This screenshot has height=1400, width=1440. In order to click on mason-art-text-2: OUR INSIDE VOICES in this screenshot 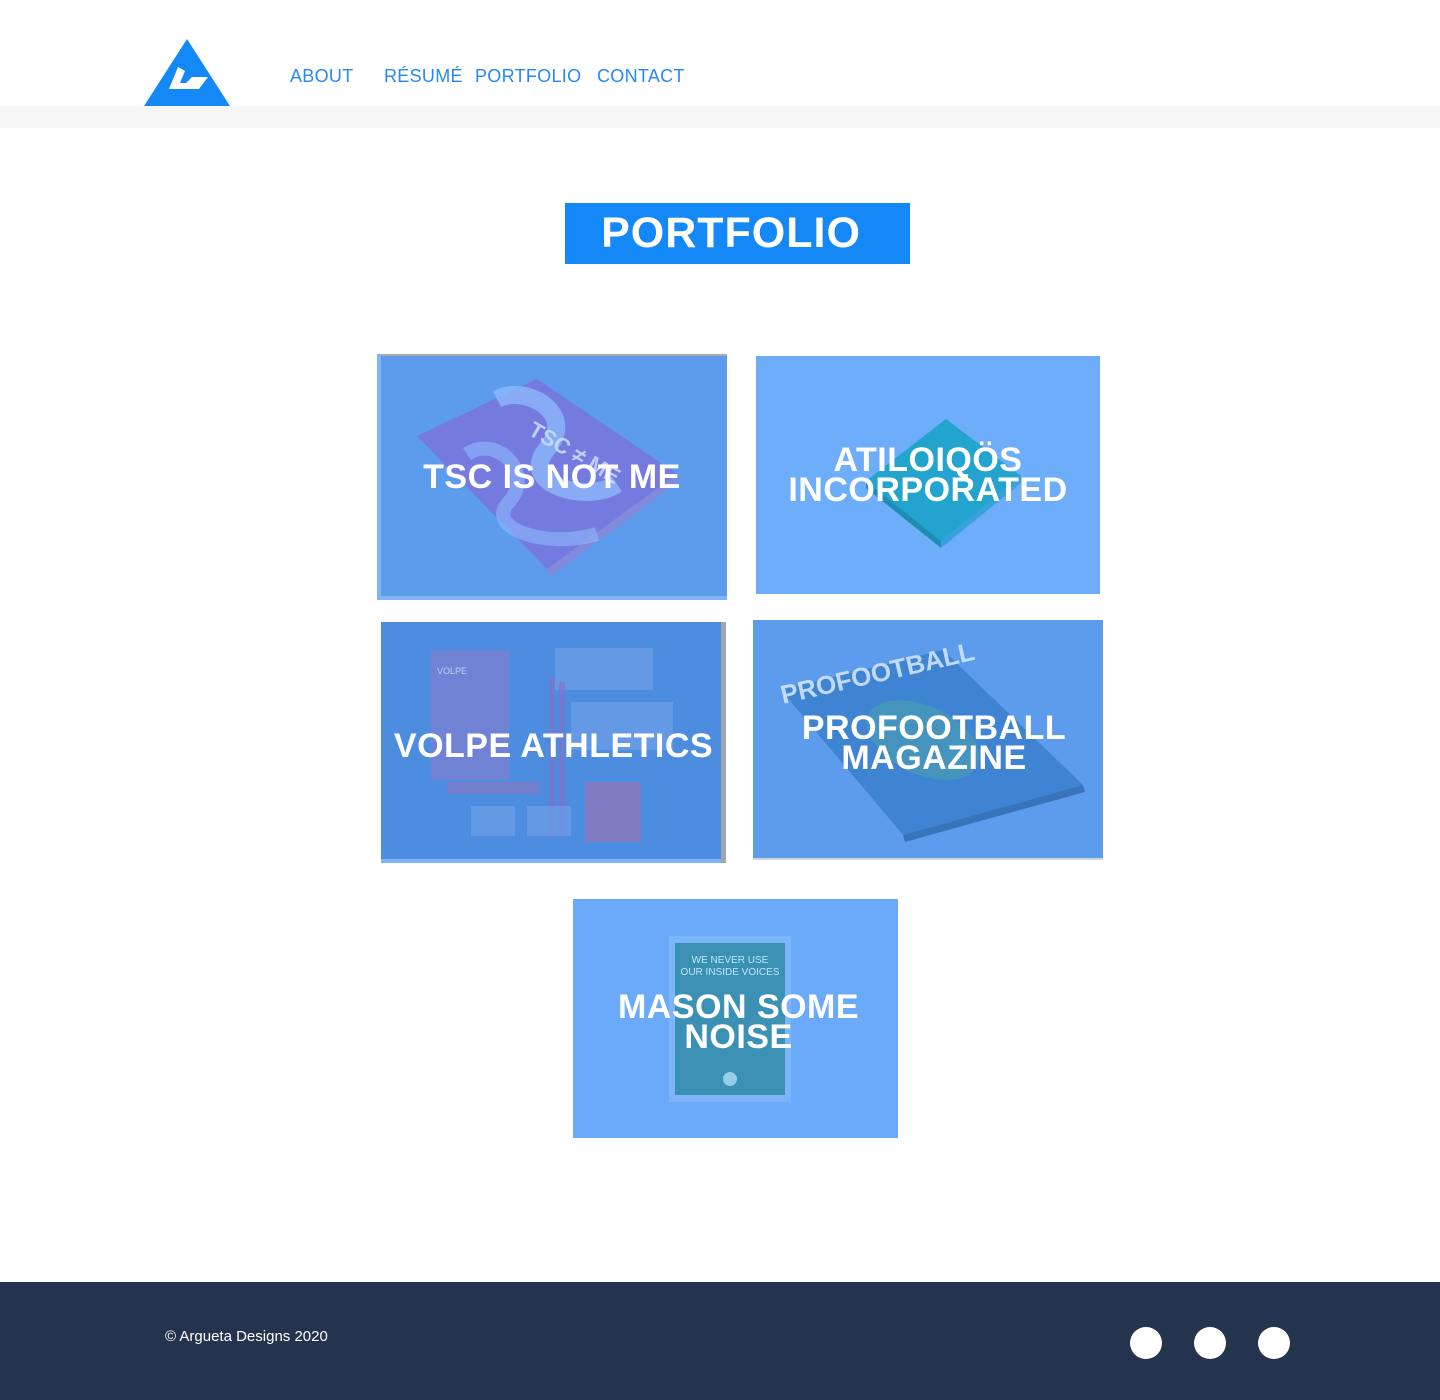, I will do `click(730, 972)`.